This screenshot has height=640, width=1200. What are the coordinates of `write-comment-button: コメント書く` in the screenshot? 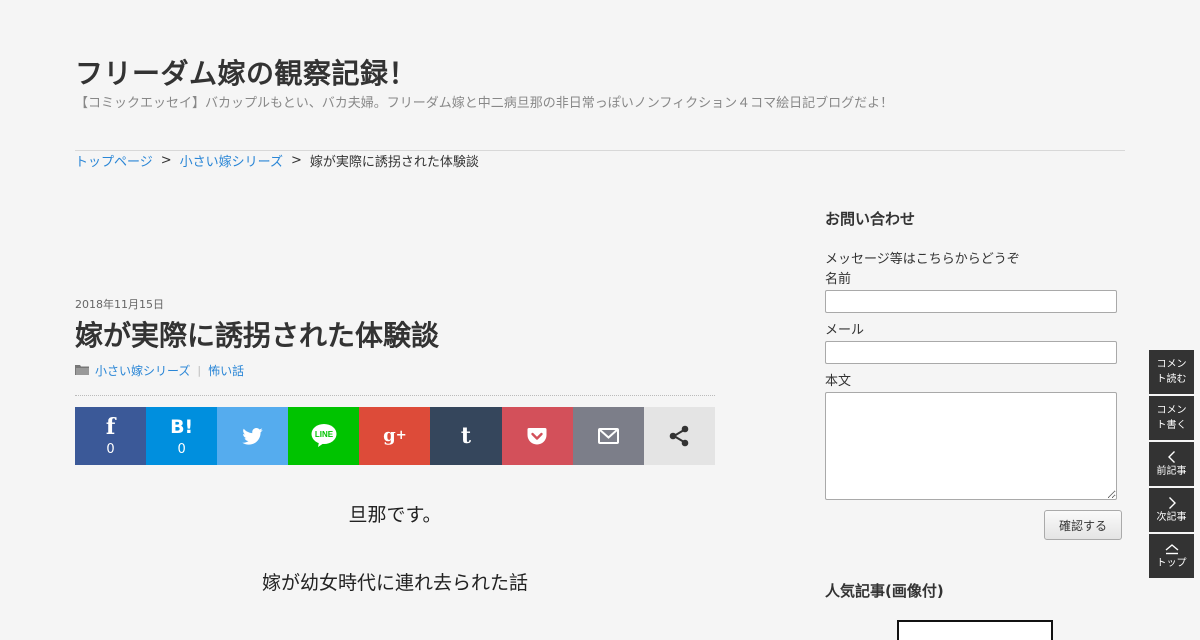 It's located at (1171, 418).